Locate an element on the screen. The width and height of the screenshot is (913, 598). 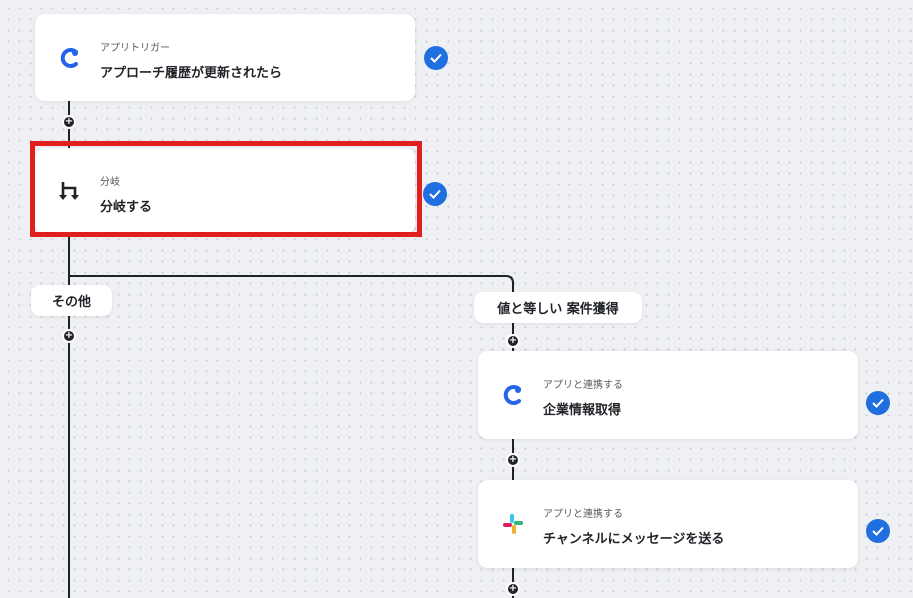
branch-node: 分岐 分岐する is located at coordinates (225, 191).